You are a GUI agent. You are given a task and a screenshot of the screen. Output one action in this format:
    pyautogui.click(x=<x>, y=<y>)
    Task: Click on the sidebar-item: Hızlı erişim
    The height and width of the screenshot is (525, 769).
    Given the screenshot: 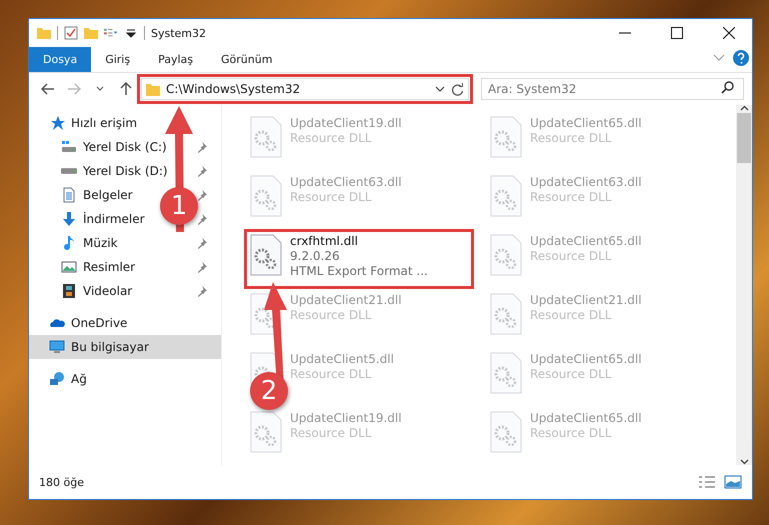 What is the action you would take?
    pyautogui.click(x=125, y=123)
    